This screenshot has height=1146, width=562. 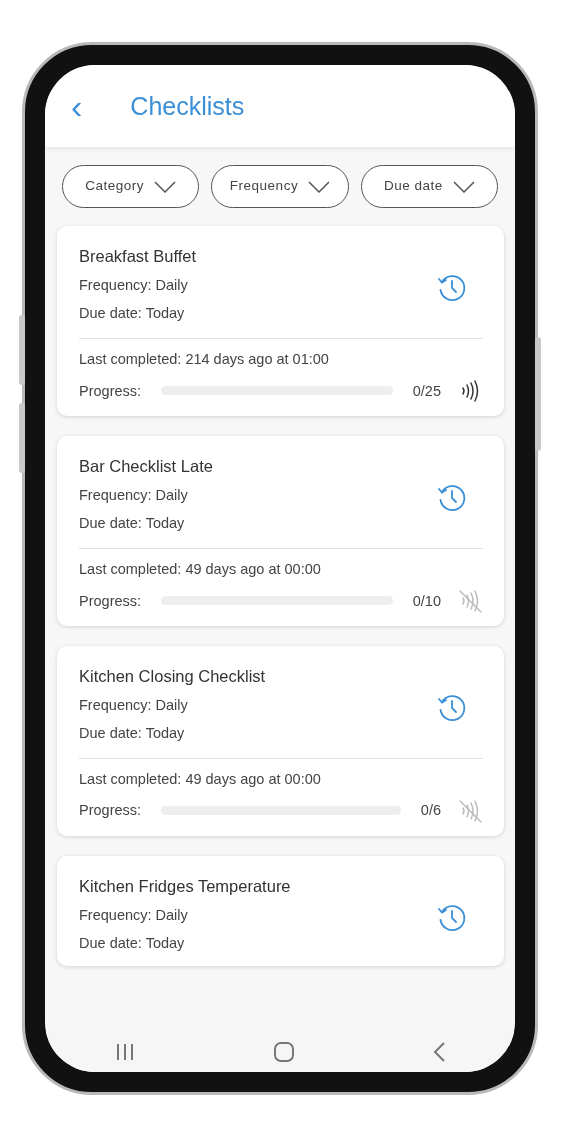 What do you see at coordinates (204, 359) in the screenshot?
I see `last-completed-text: Last completed: 214 days ago at 01:00` at bounding box center [204, 359].